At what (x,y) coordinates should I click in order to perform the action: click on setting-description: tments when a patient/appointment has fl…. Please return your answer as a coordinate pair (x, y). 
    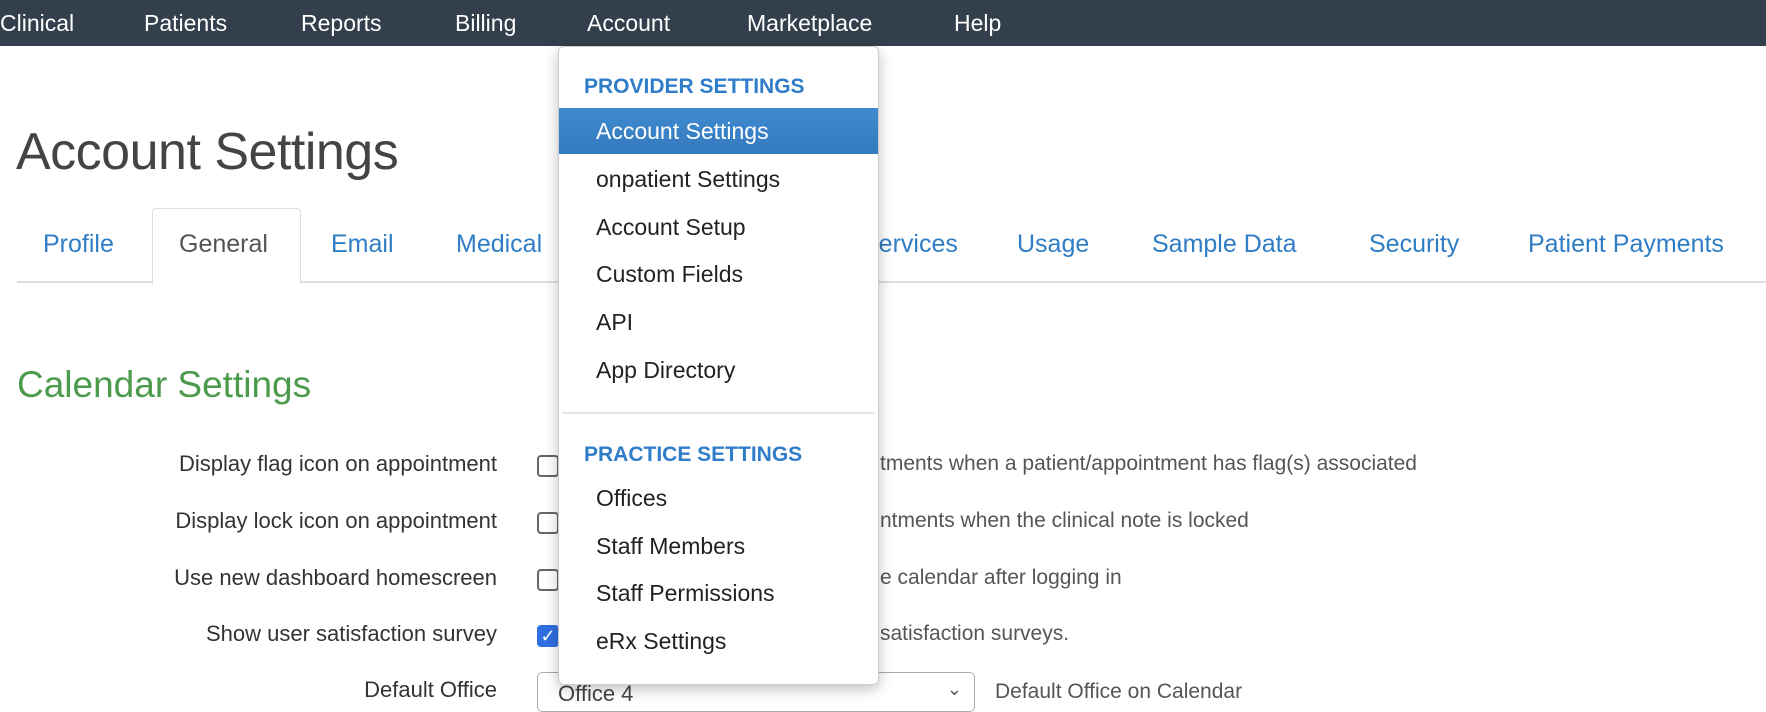
    Looking at the image, I should click on (1148, 463).